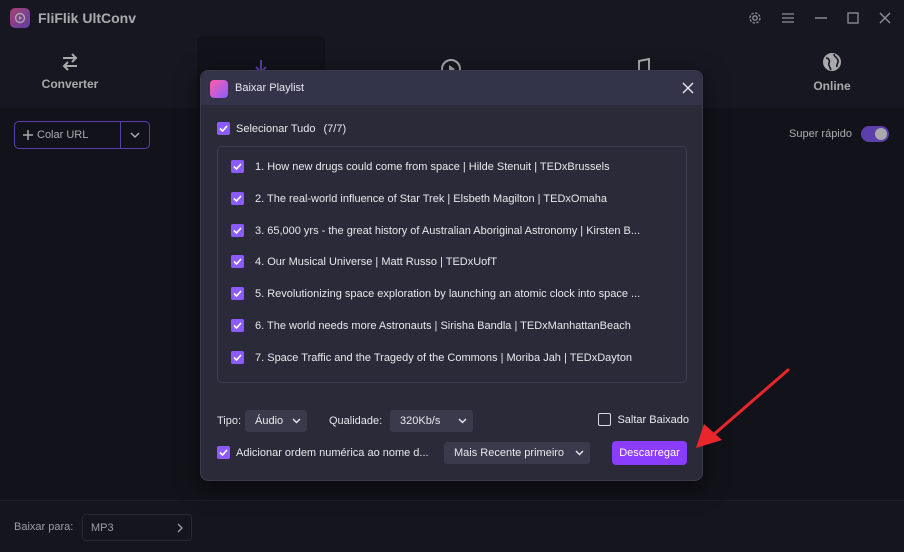  I want to click on type-label: Tipo:, so click(229, 421).